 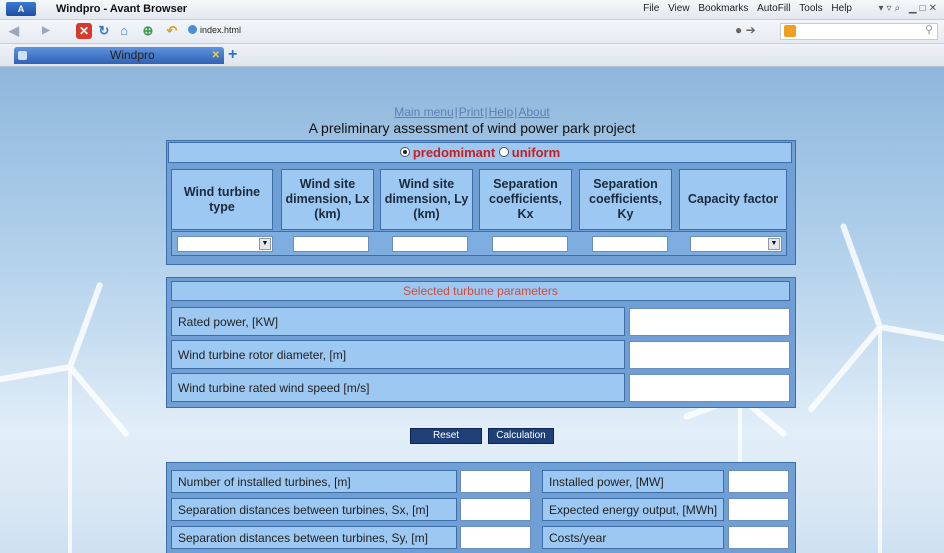 What do you see at coordinates (398, 387) in the screenshot?
I see `rated-wind-speed-label: Wind turbine rated wind speed [m/s]` at bounding box center [398, 387].